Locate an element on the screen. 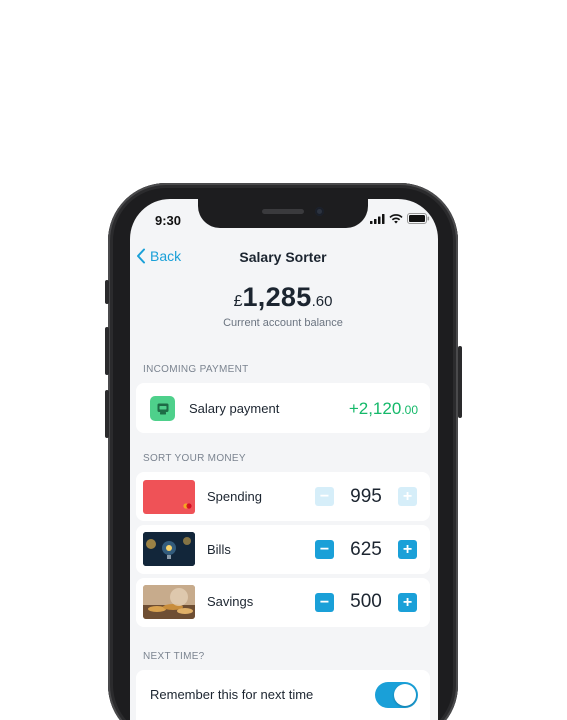 The image size is (567, 720). salary-amount-fraction: .00 is located at coordinates (409, 410).